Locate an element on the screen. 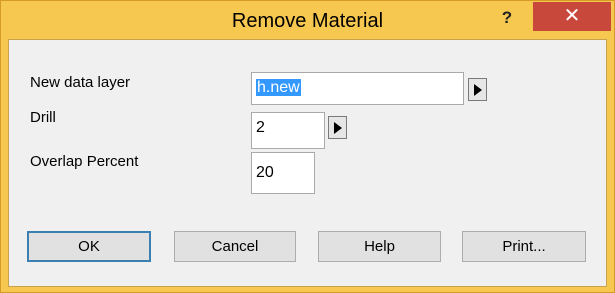  dialog-title: Remove Material is located at coordinates (307, 21).